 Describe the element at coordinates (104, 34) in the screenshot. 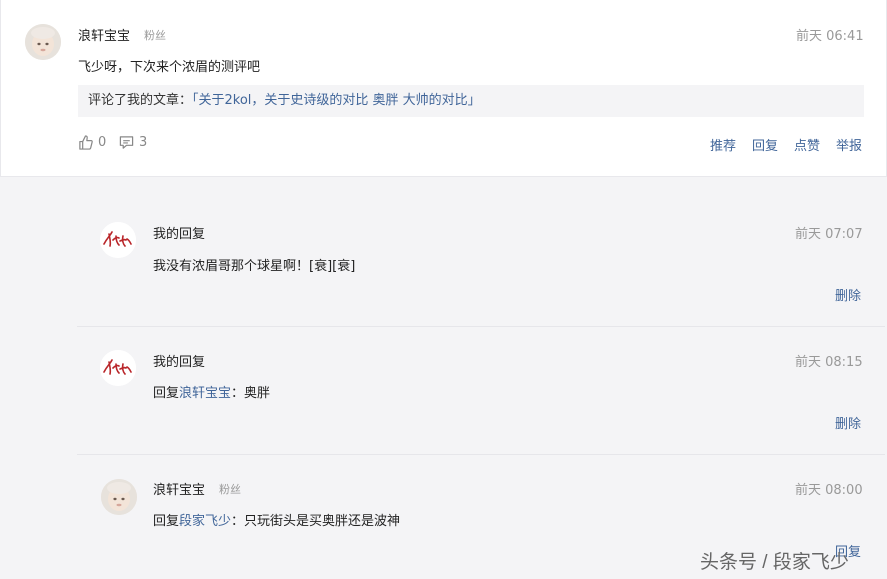

I see `author-name: 浪轩宝宝` at that location.